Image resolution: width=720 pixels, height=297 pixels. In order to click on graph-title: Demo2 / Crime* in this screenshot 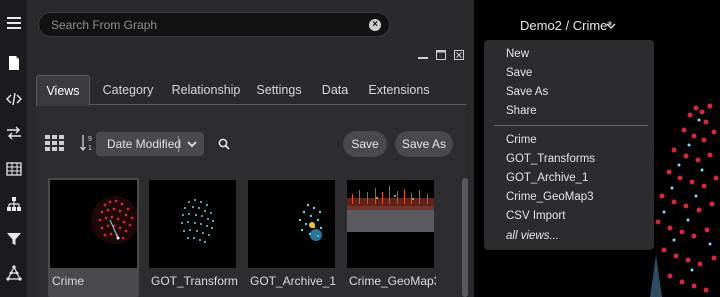, I will do `click(566, 25)`.